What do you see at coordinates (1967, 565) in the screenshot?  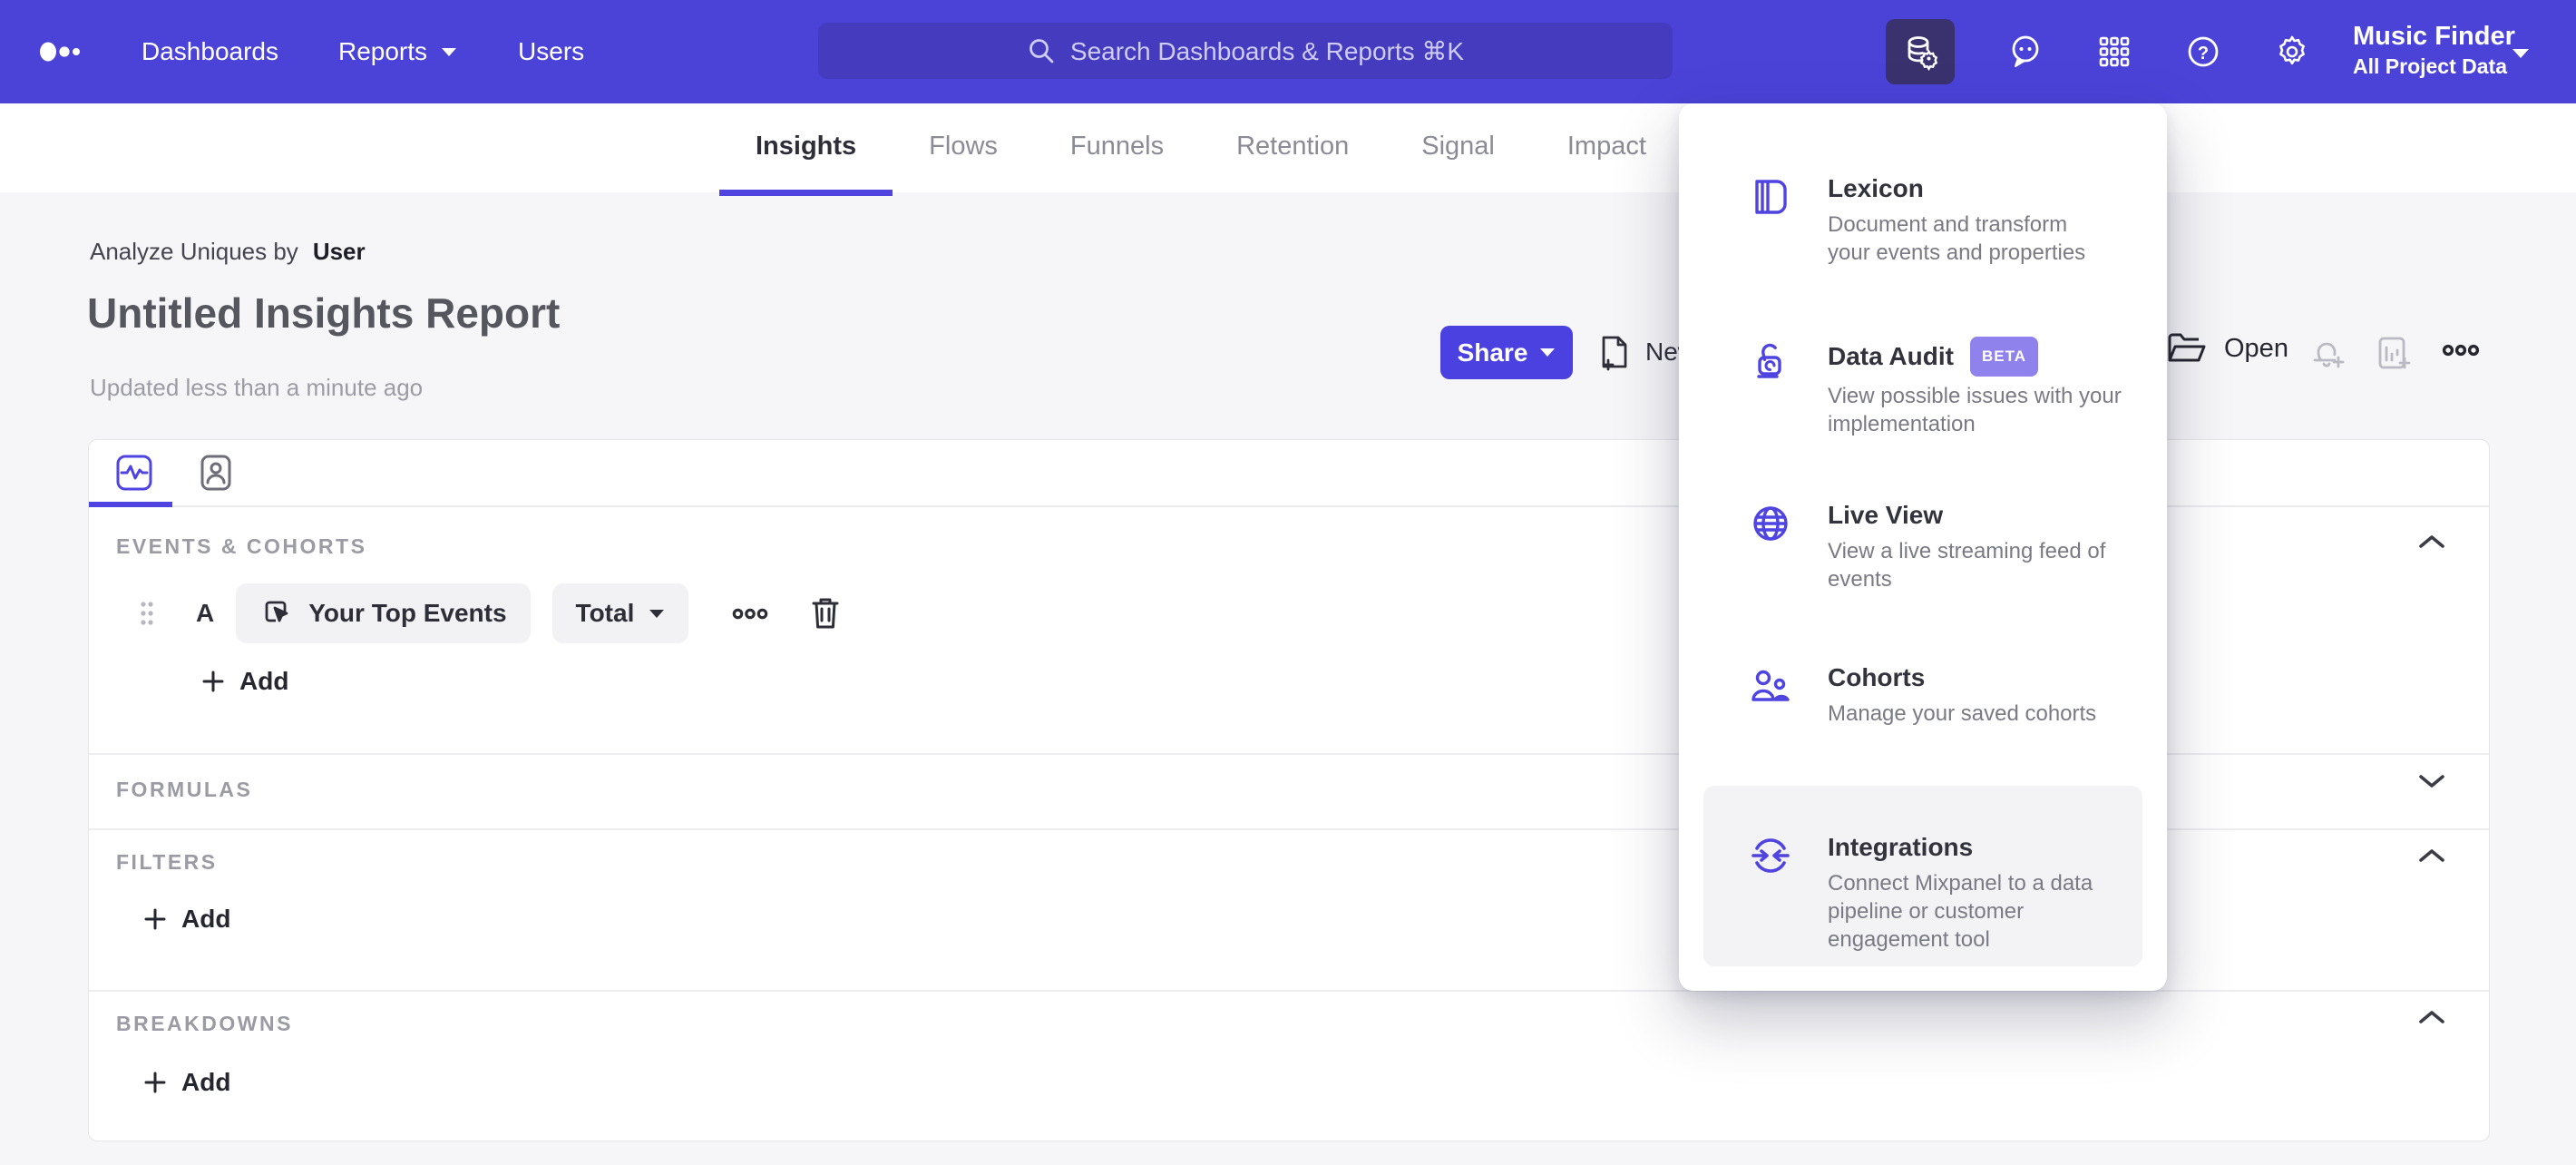 I see `menu-item-description: View a live streaming feed of events` at bounding box center [1967, 565].